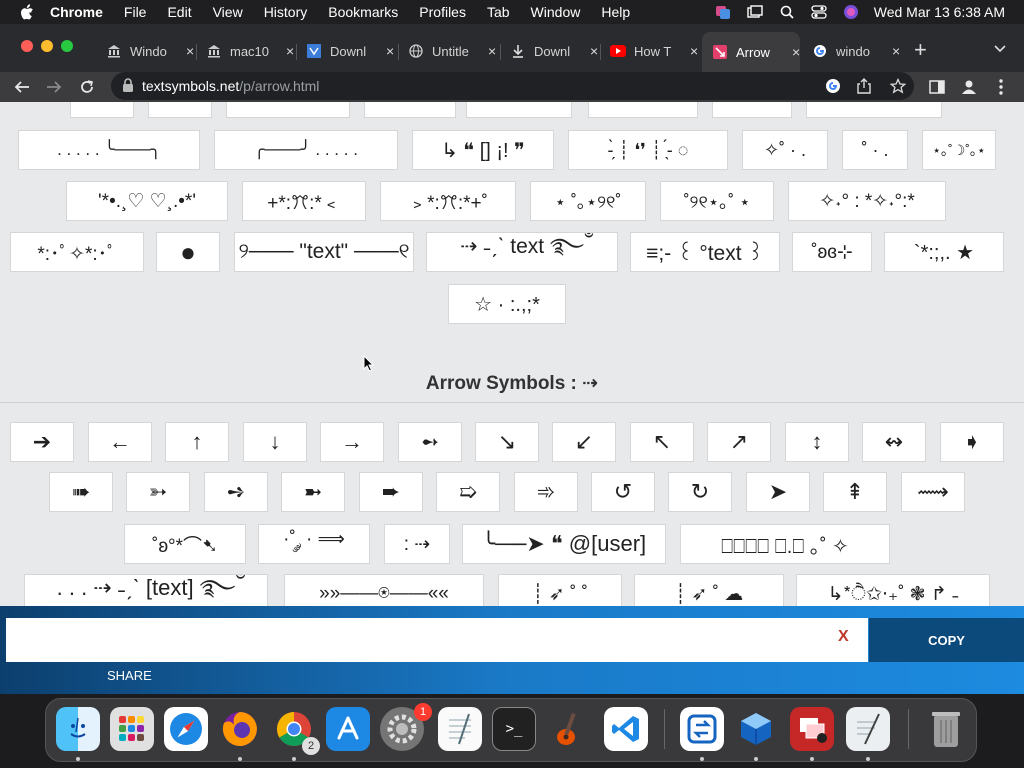  What do you see at coordinates (864, 86) in the screenshot?
I see `share-icon` at bounding box center [864, 86].